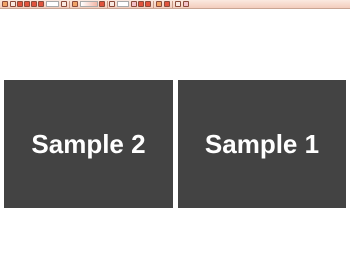 The image size is (350, 280). I want to click on slide-title: Sample 2, so click(88, 143).